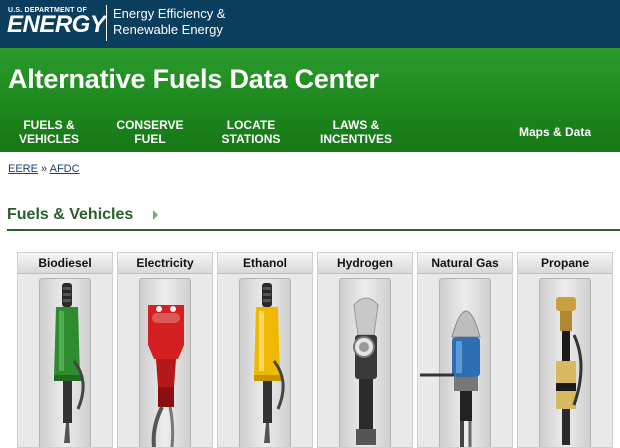 This screenshot has width=620, height=448. I want to click on fuel-label: Ethanol, so click(265, 263).